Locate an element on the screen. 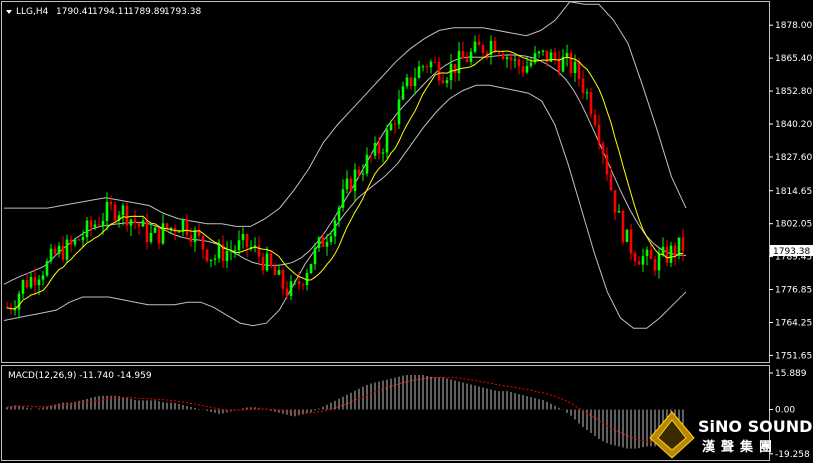 The height and width of the screenshot is (463, 813). close-value: 1793.38 is located at coordinates (182, 12).